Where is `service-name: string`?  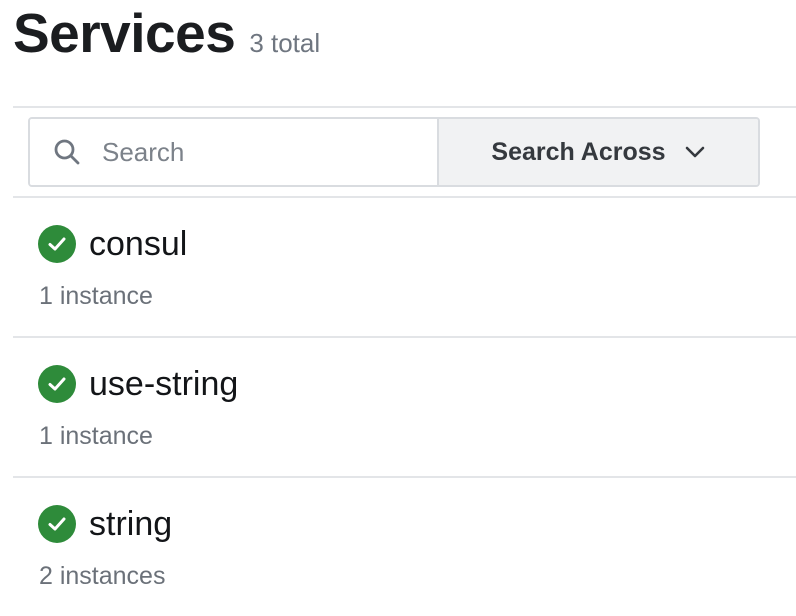
service-name: string is located at coordinates (130, 524).